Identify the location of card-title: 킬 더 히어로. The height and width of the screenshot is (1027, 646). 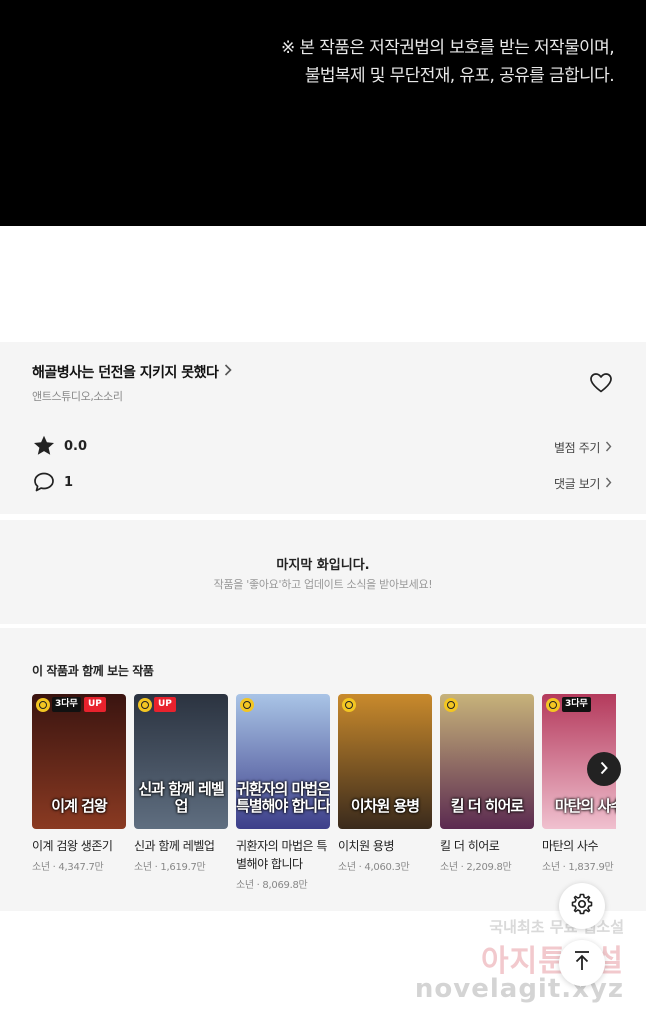
(487, 846).